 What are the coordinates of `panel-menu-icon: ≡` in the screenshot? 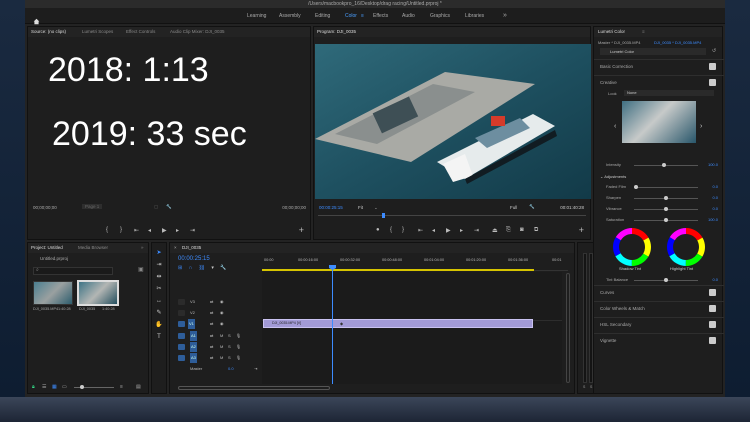 It's located at (643, 32).